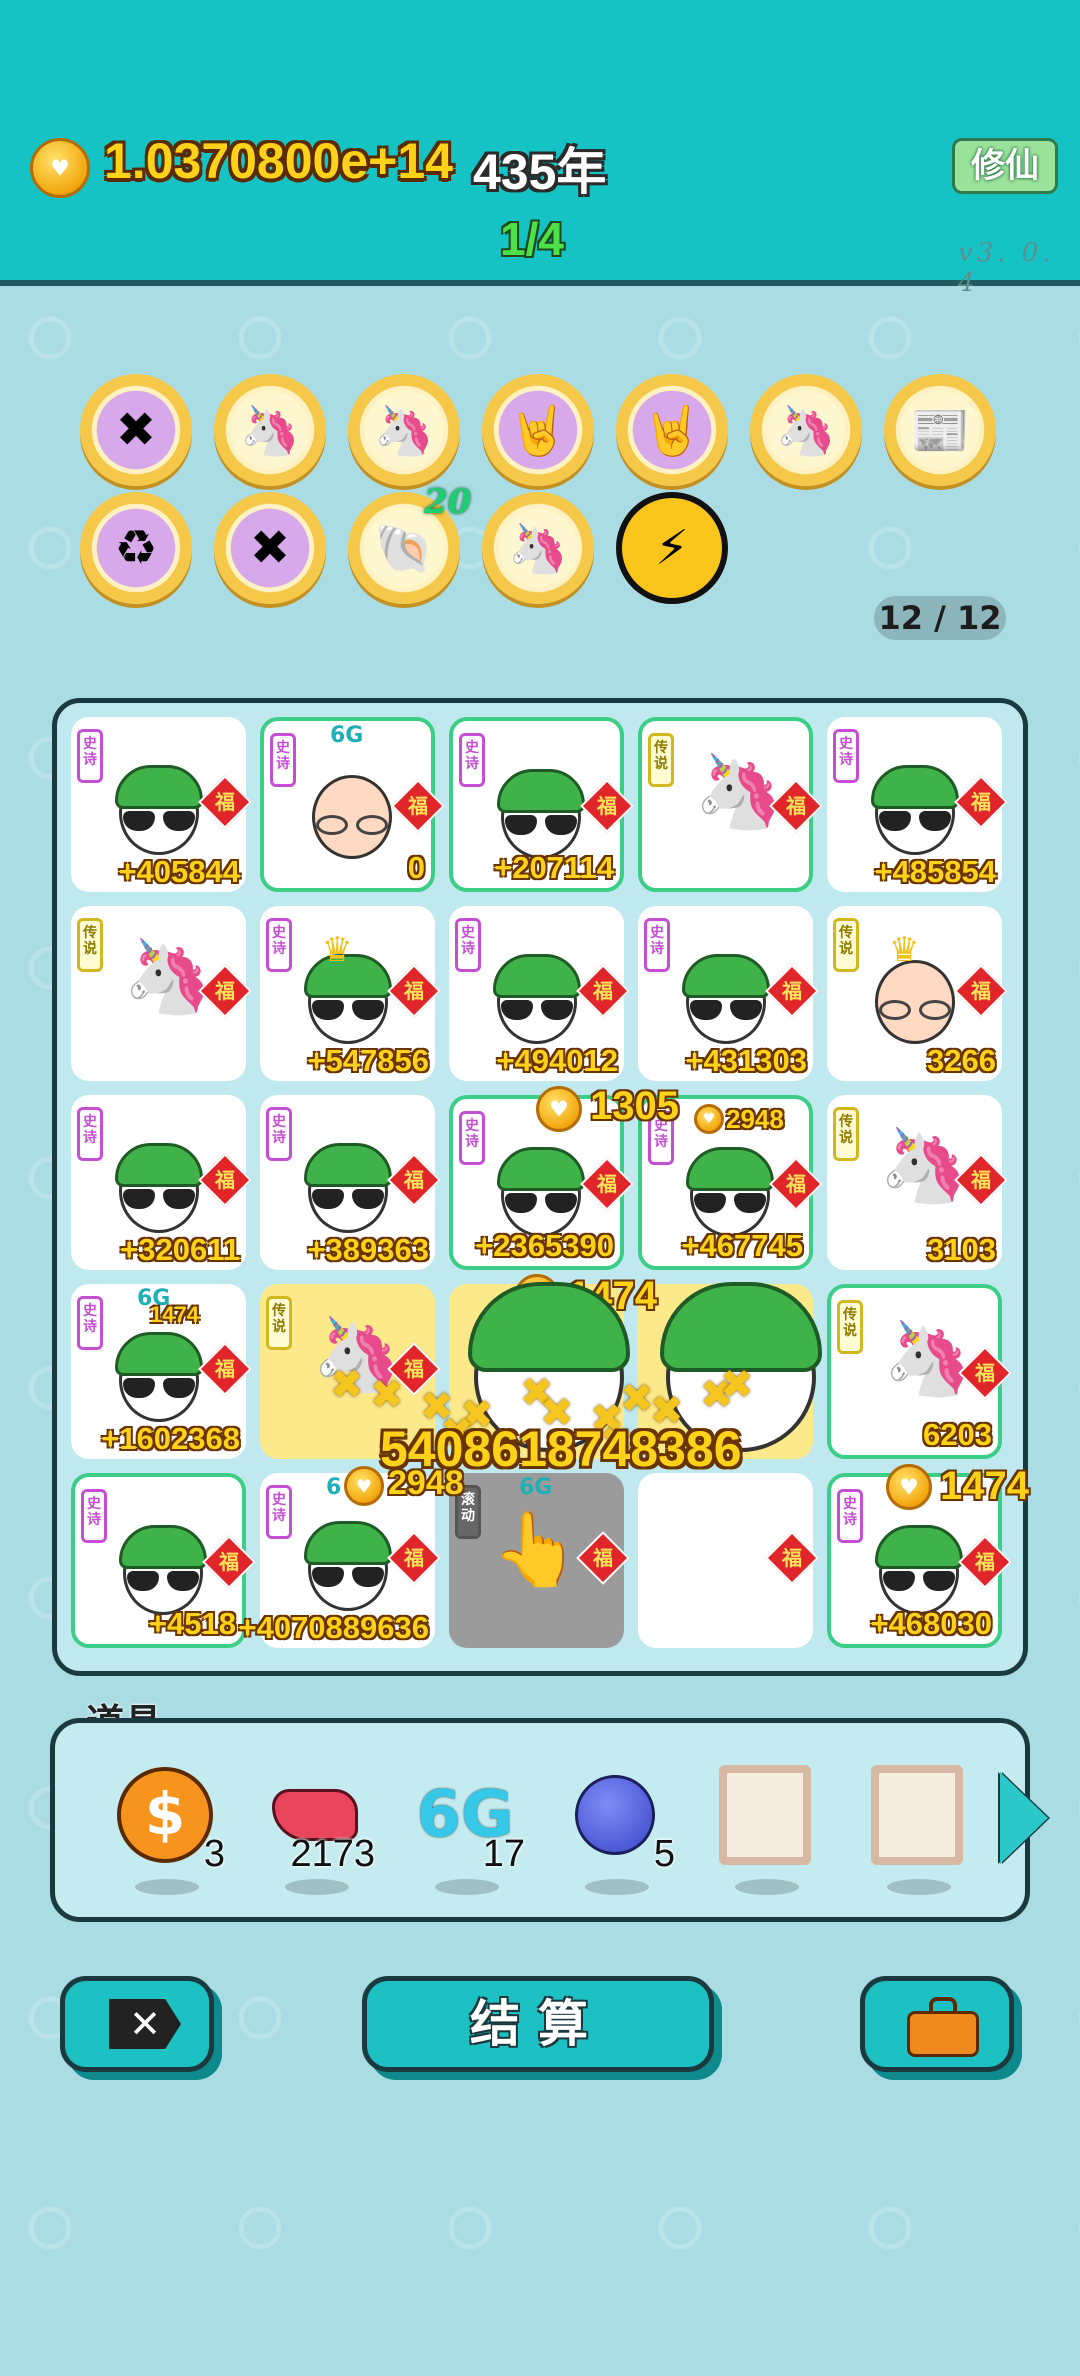 Image resolution: width=1080 pixels, height=2376 pixels. I want to click on cell-value: +405844, so click(179, 871).